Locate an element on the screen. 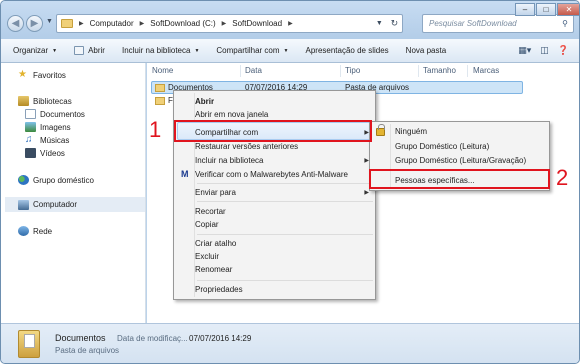 Image resolution: width=580 pixels, height=364 pixels. sidebar-item-homegroup: Grupo doméstico is located at coordinates (56, 180).